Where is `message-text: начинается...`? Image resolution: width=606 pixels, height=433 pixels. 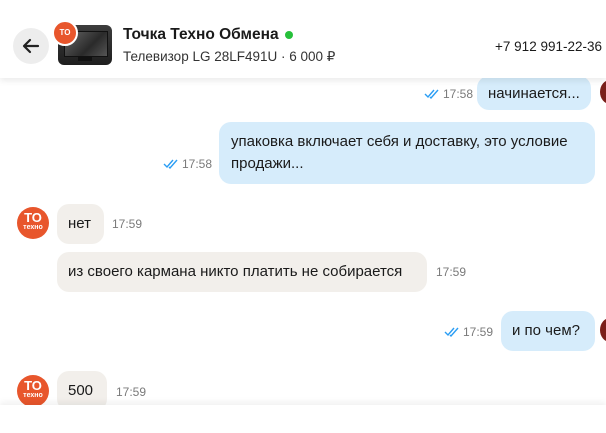 message-text: начинается... is located at coordinates (534, 93).